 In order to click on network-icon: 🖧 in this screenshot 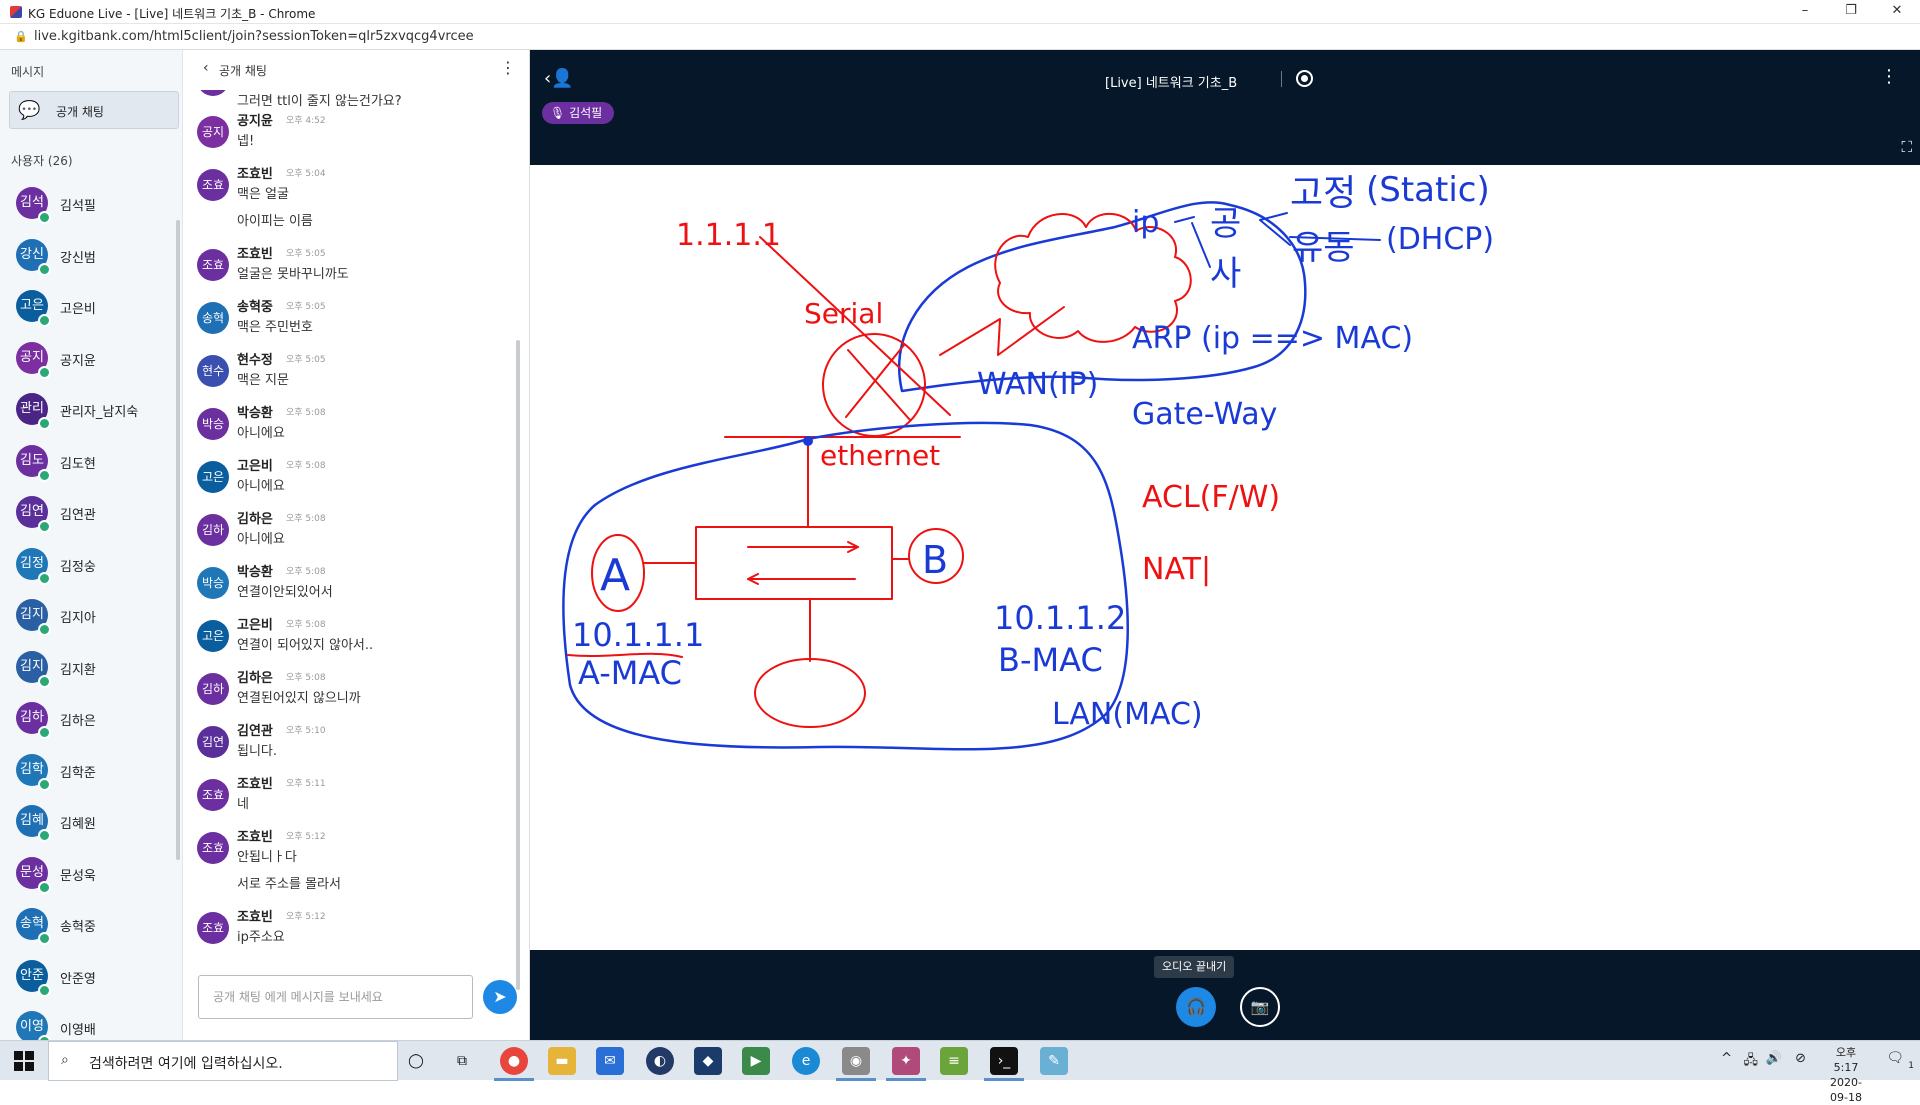, I will do `click(1751, 1062)`.